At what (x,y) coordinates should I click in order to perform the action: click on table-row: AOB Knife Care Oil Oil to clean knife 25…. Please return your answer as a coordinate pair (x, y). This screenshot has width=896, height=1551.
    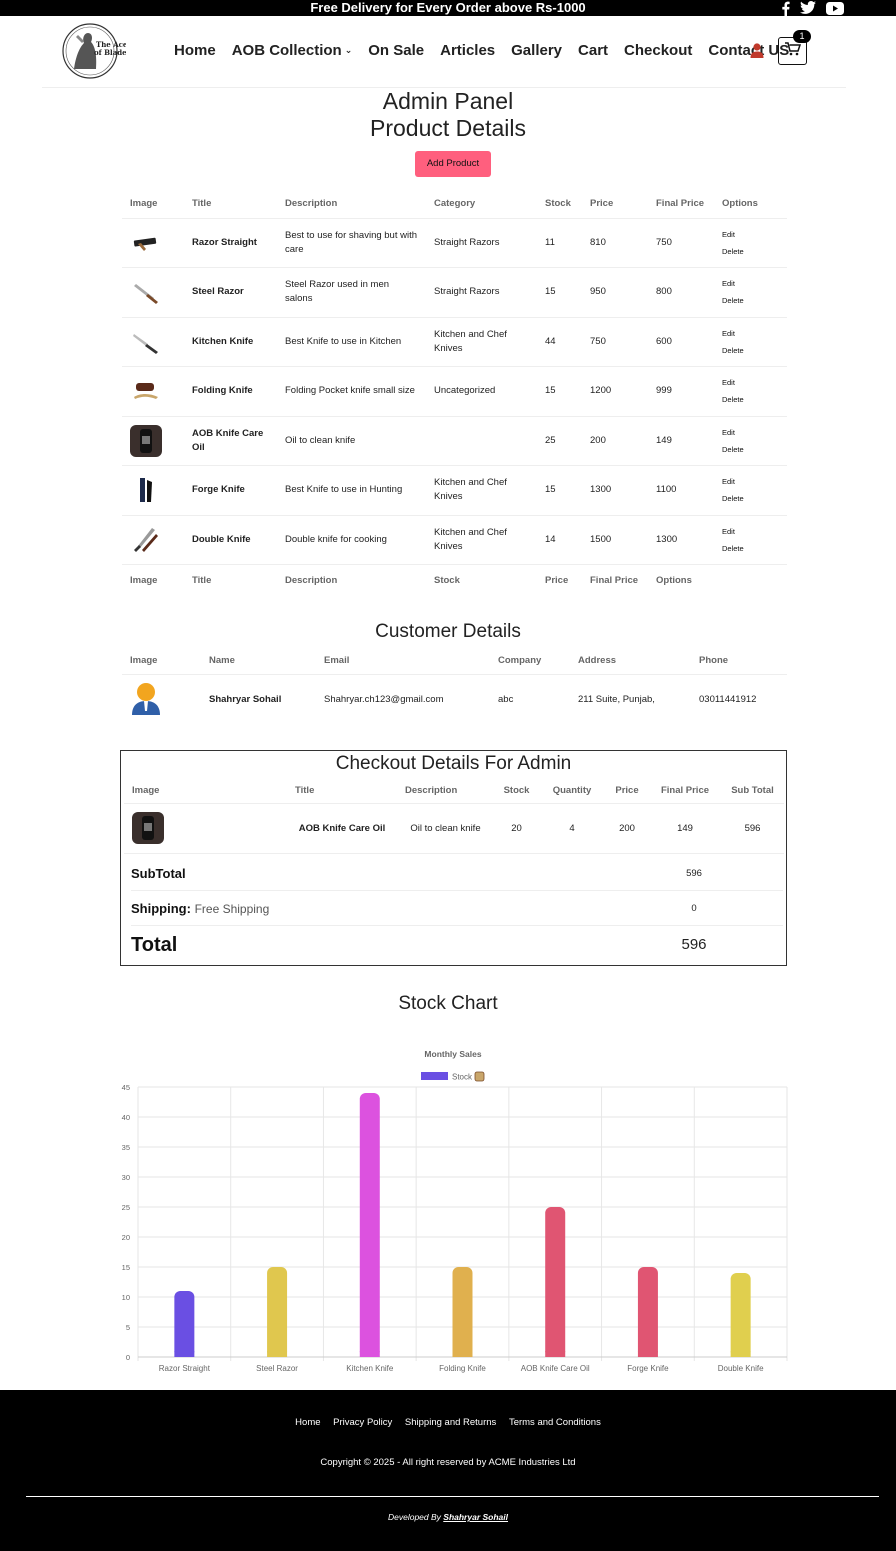
    Looking at the image, I should click on (454, 441).